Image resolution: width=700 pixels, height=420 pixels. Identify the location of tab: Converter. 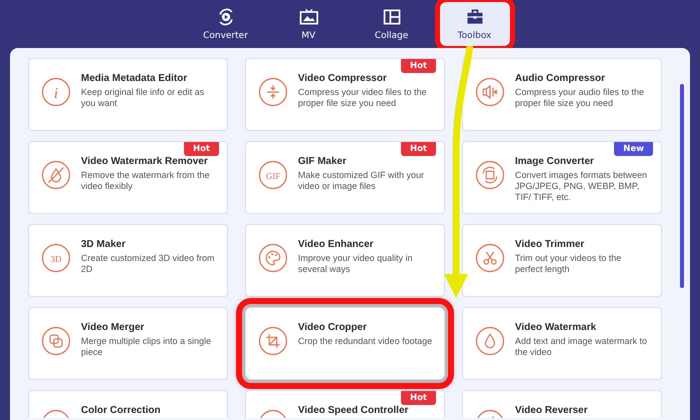
(225, 24).